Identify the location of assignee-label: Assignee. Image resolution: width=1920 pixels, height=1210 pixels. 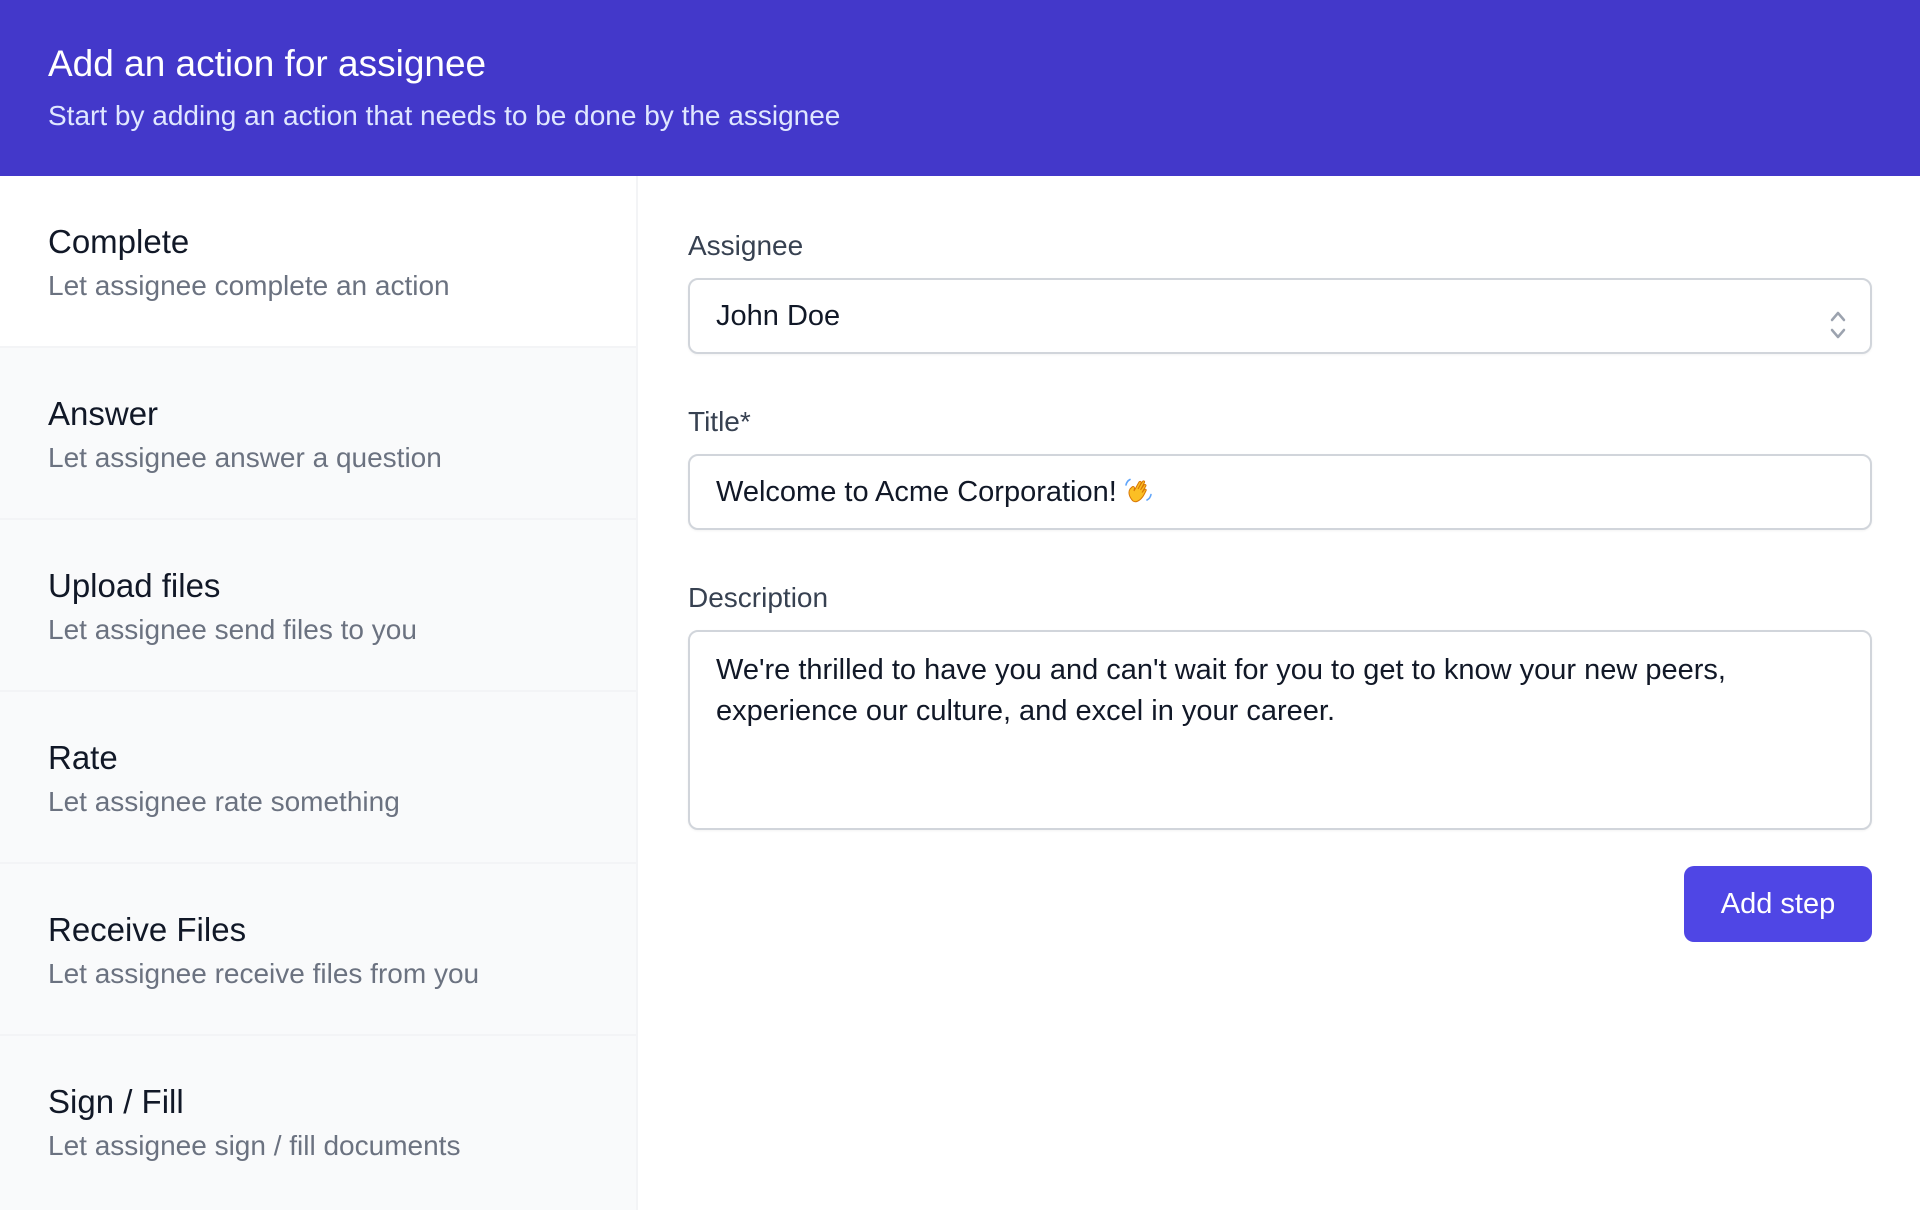
(746, 245).